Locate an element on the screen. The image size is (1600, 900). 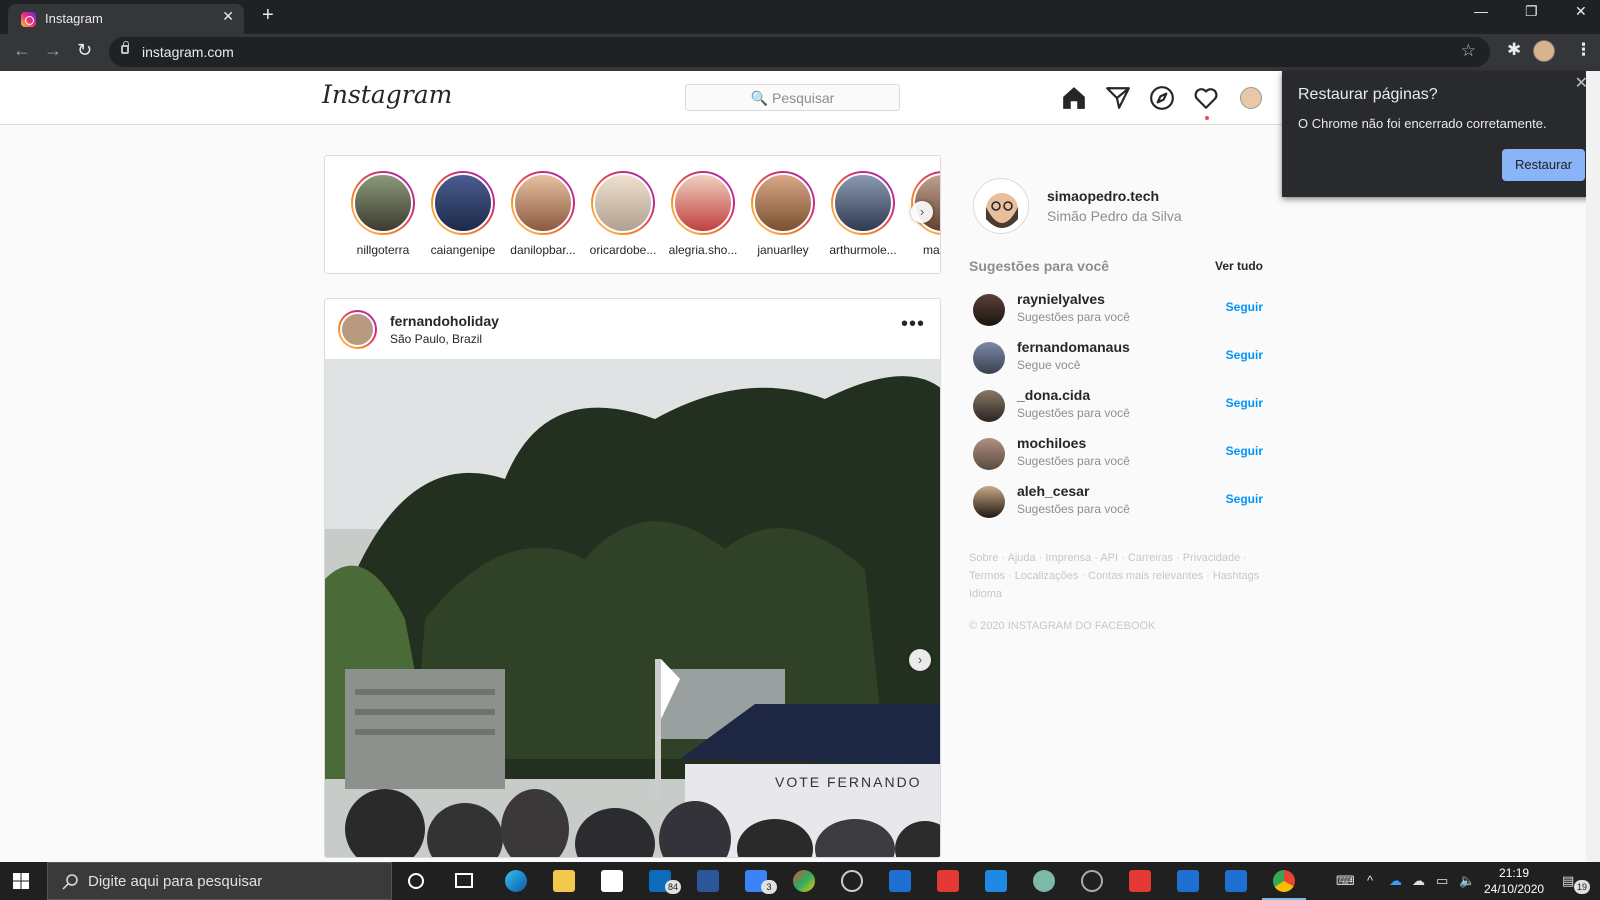
suggestion-username: mochiloes is located at coordinates (1051, 443).